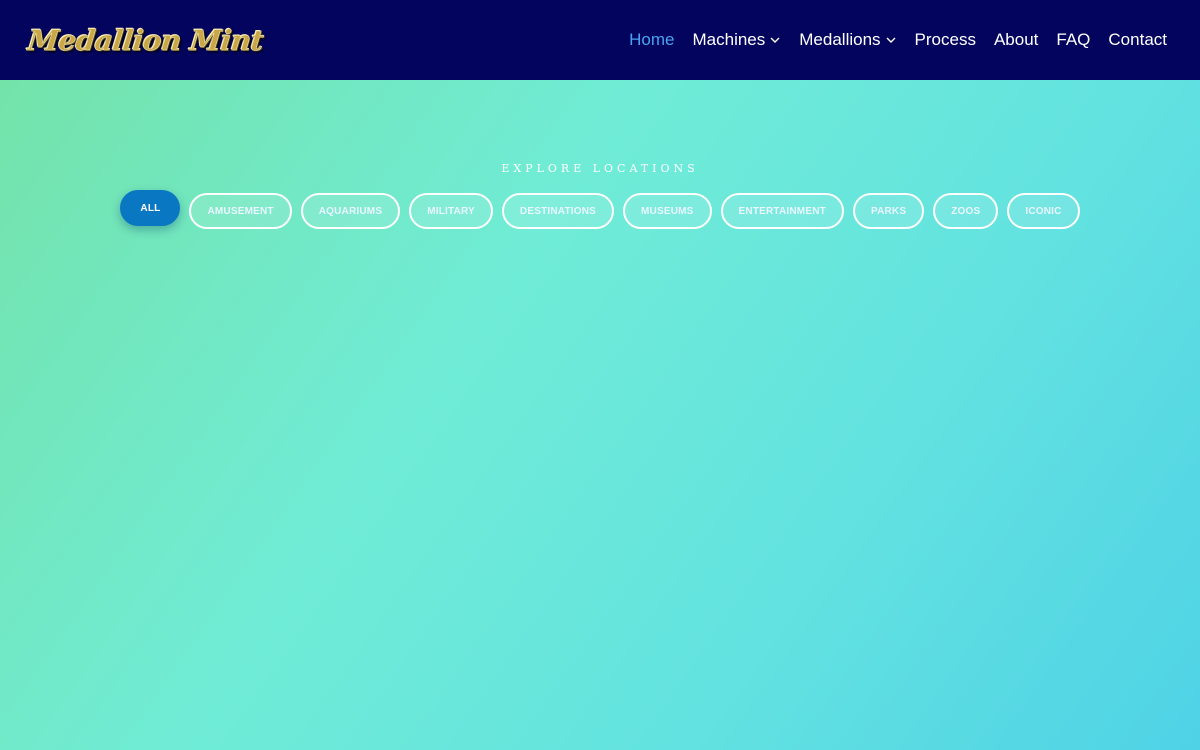 Image resolution: width=1200 pixels, height=750 pixels. Describe the element at coordinates (1043, 211) in the screenshot. I see `filter-iconic-button: ICONIC` at that location.